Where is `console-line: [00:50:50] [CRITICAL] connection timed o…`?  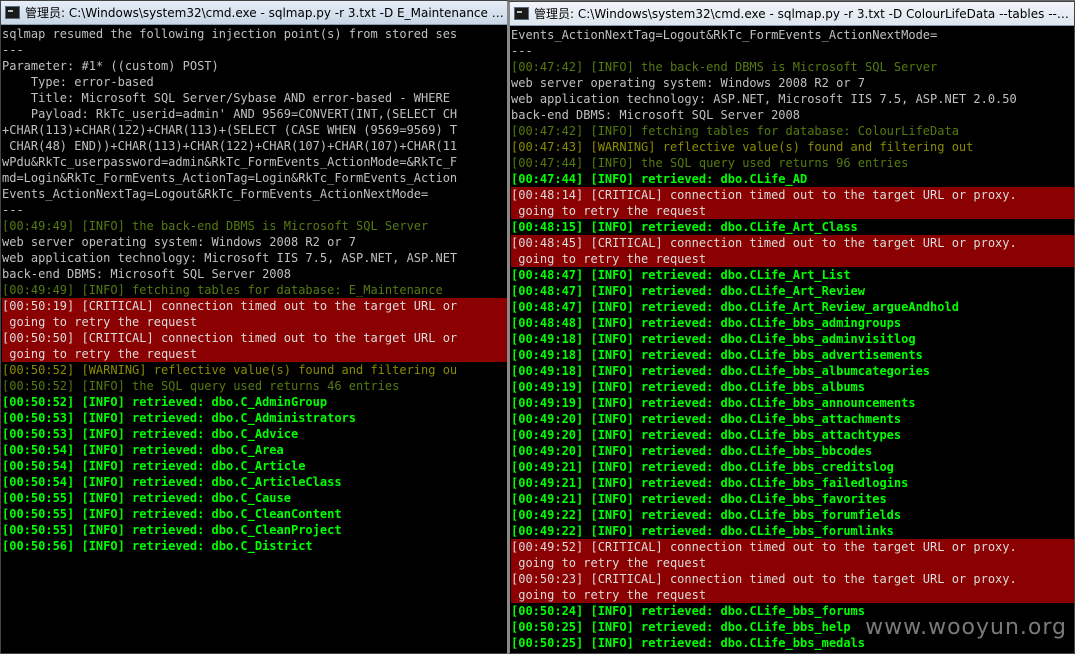 console-line: [00:50:50] [CRITICAL] connection timed o… is located at coordinates (254, 338).